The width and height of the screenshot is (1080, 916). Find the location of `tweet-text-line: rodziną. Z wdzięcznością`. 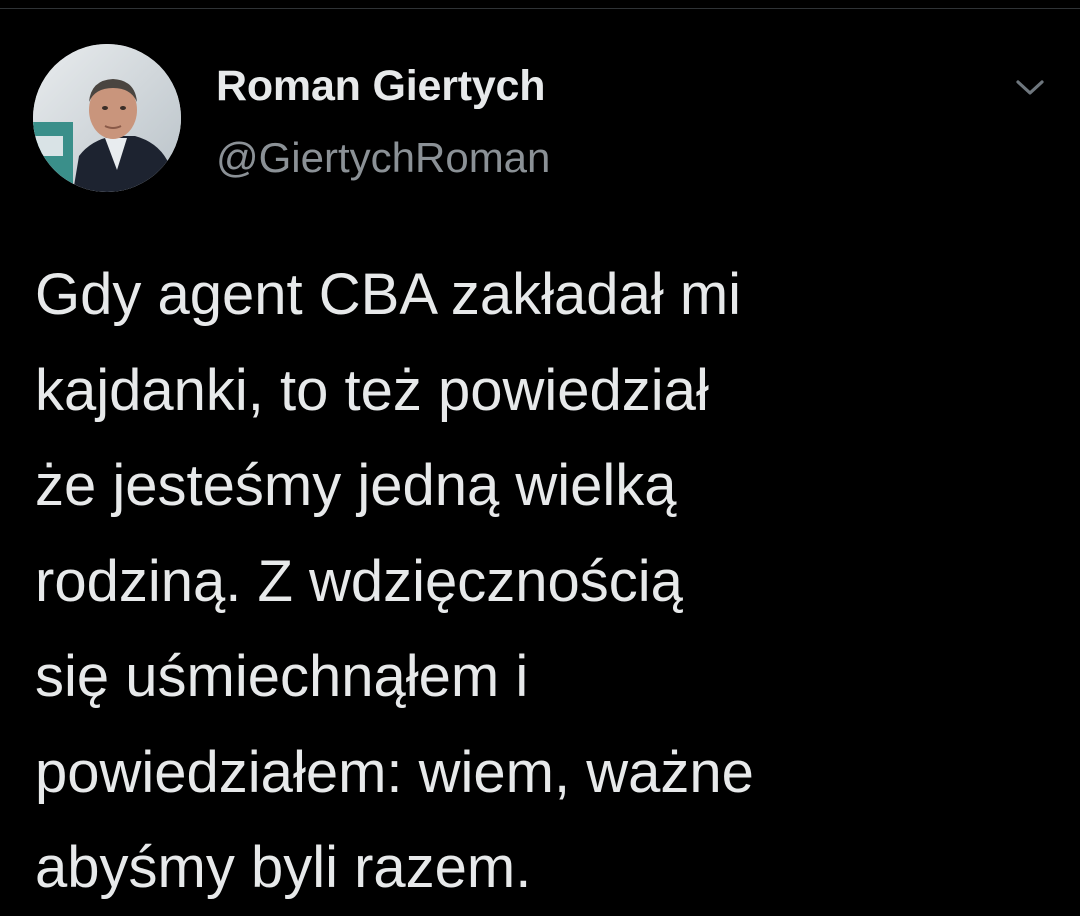

tweet-text-line: rodziną. Z wdzięcznością is located at coordinates (359, 581).